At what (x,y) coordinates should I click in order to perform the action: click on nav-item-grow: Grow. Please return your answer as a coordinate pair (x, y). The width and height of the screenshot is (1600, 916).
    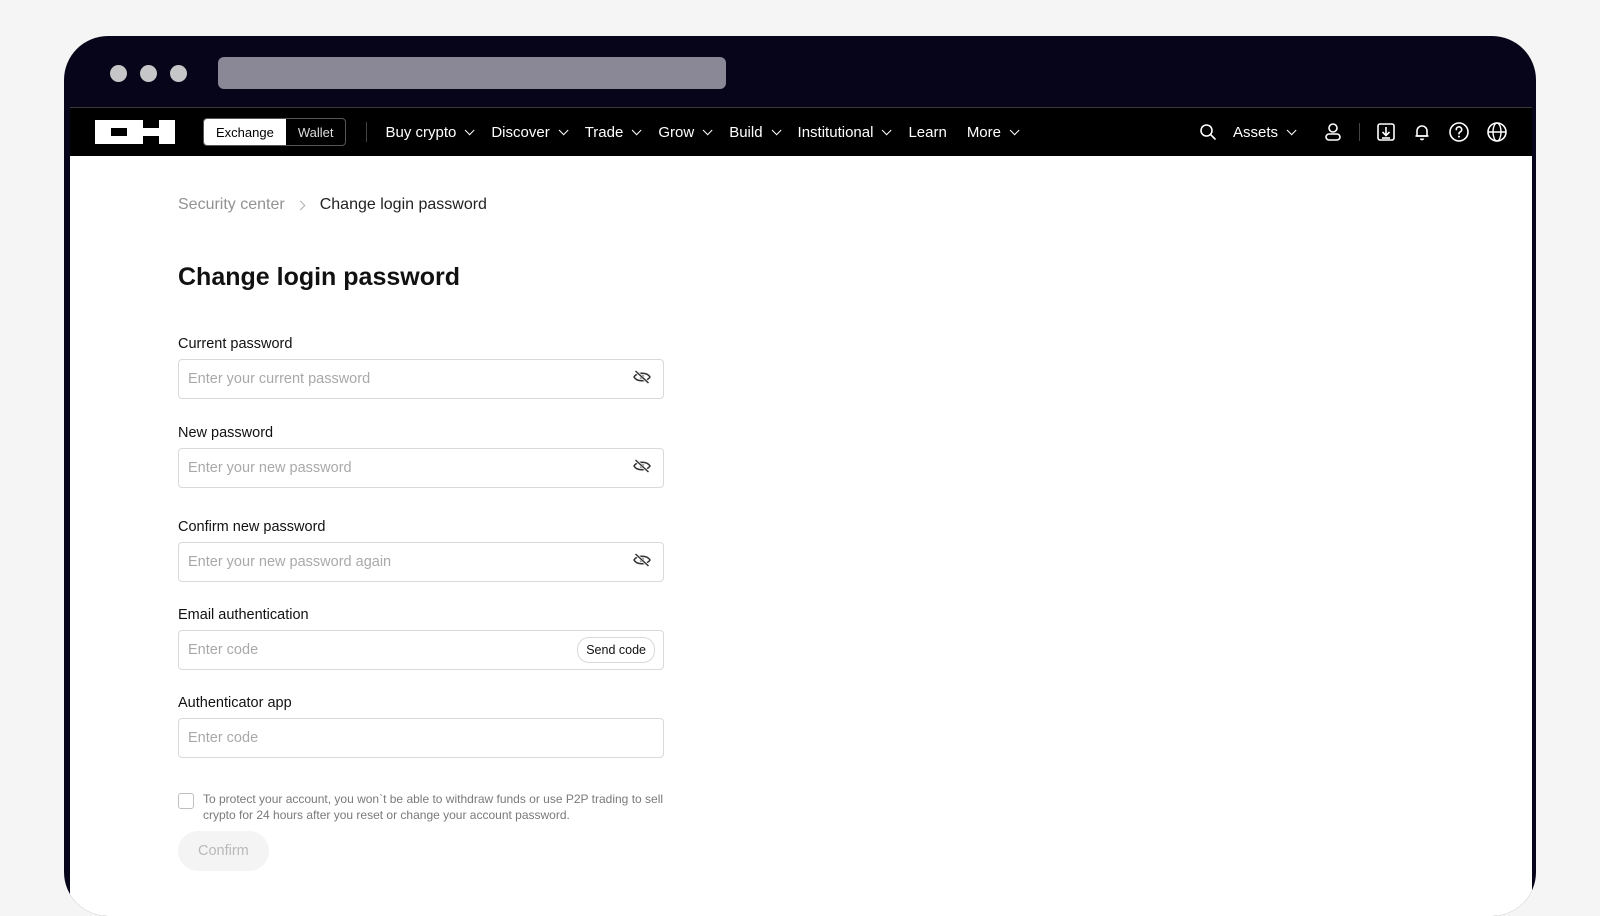
    Looking at the image, I should click on (685, 132).